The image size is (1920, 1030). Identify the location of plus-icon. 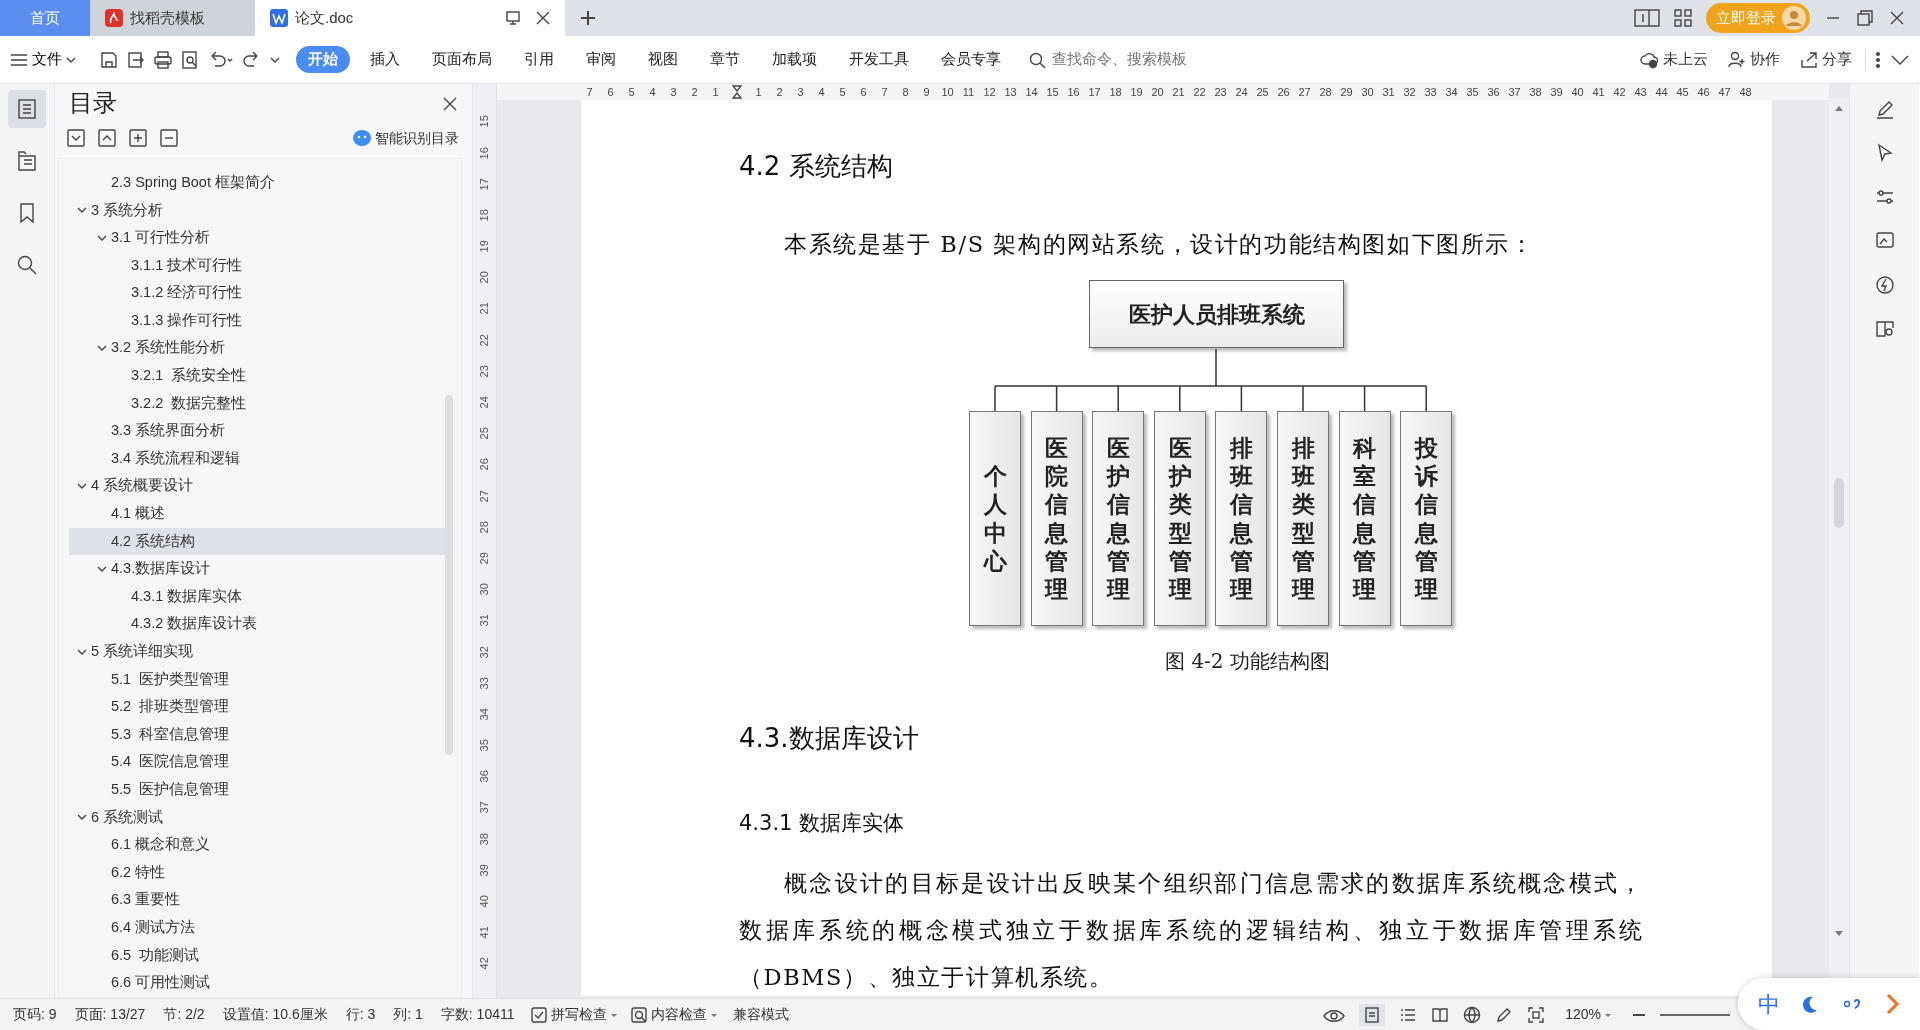
(138, 138).